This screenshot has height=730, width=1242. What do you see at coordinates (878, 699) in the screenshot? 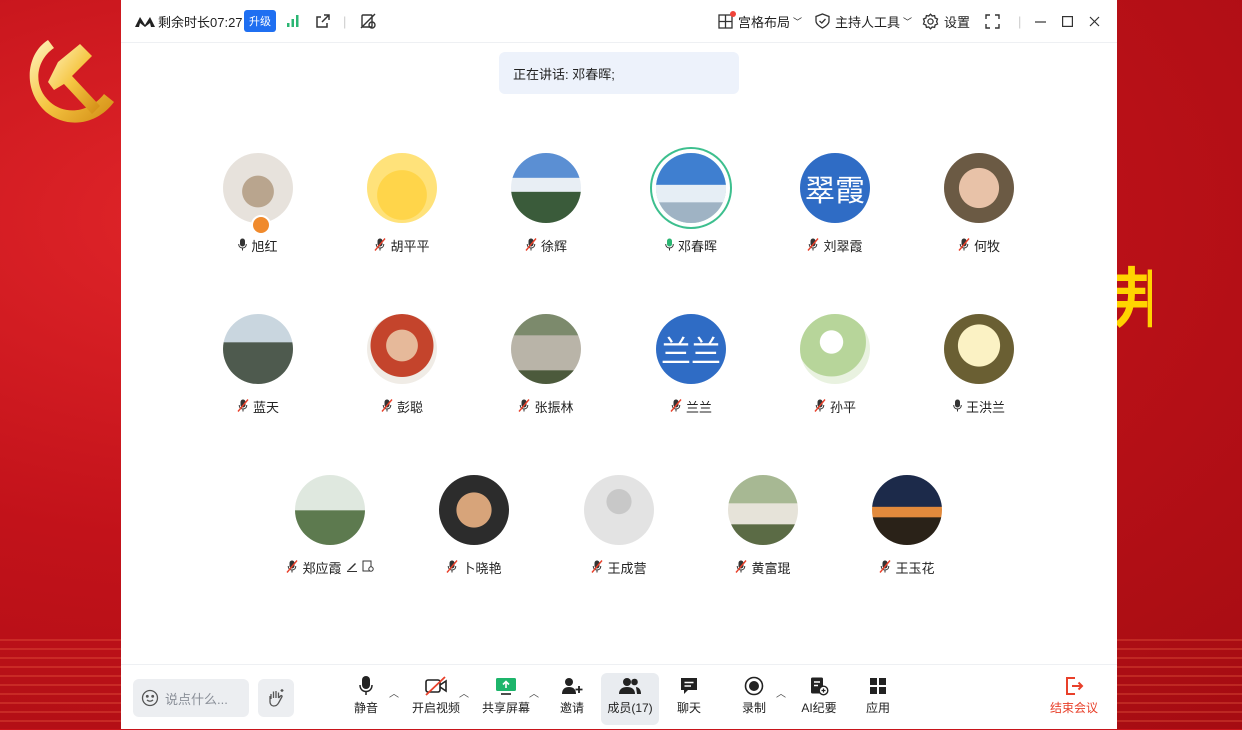
I see `apps-button: 应用` at bounding box center [878, 699].